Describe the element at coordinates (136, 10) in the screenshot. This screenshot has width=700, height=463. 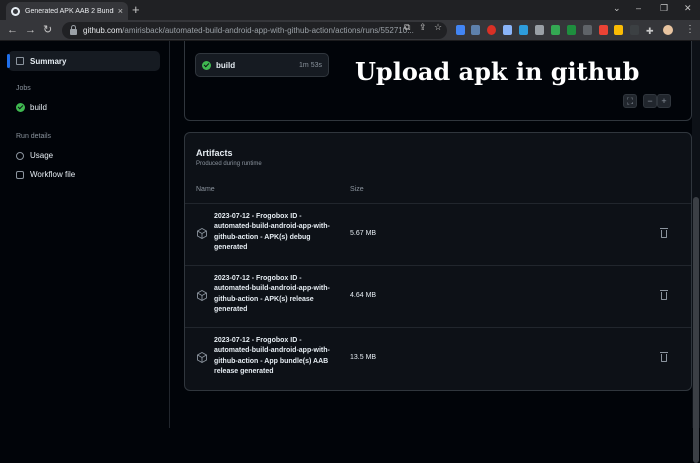
I see `new-tab-button: +` at that location.